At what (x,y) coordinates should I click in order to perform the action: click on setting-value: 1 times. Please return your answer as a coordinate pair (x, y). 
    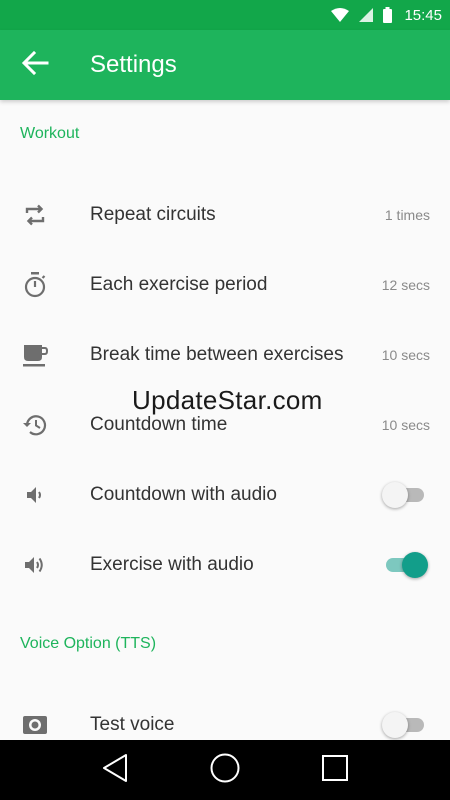
    Looking at the image, I should click on (407, 215).